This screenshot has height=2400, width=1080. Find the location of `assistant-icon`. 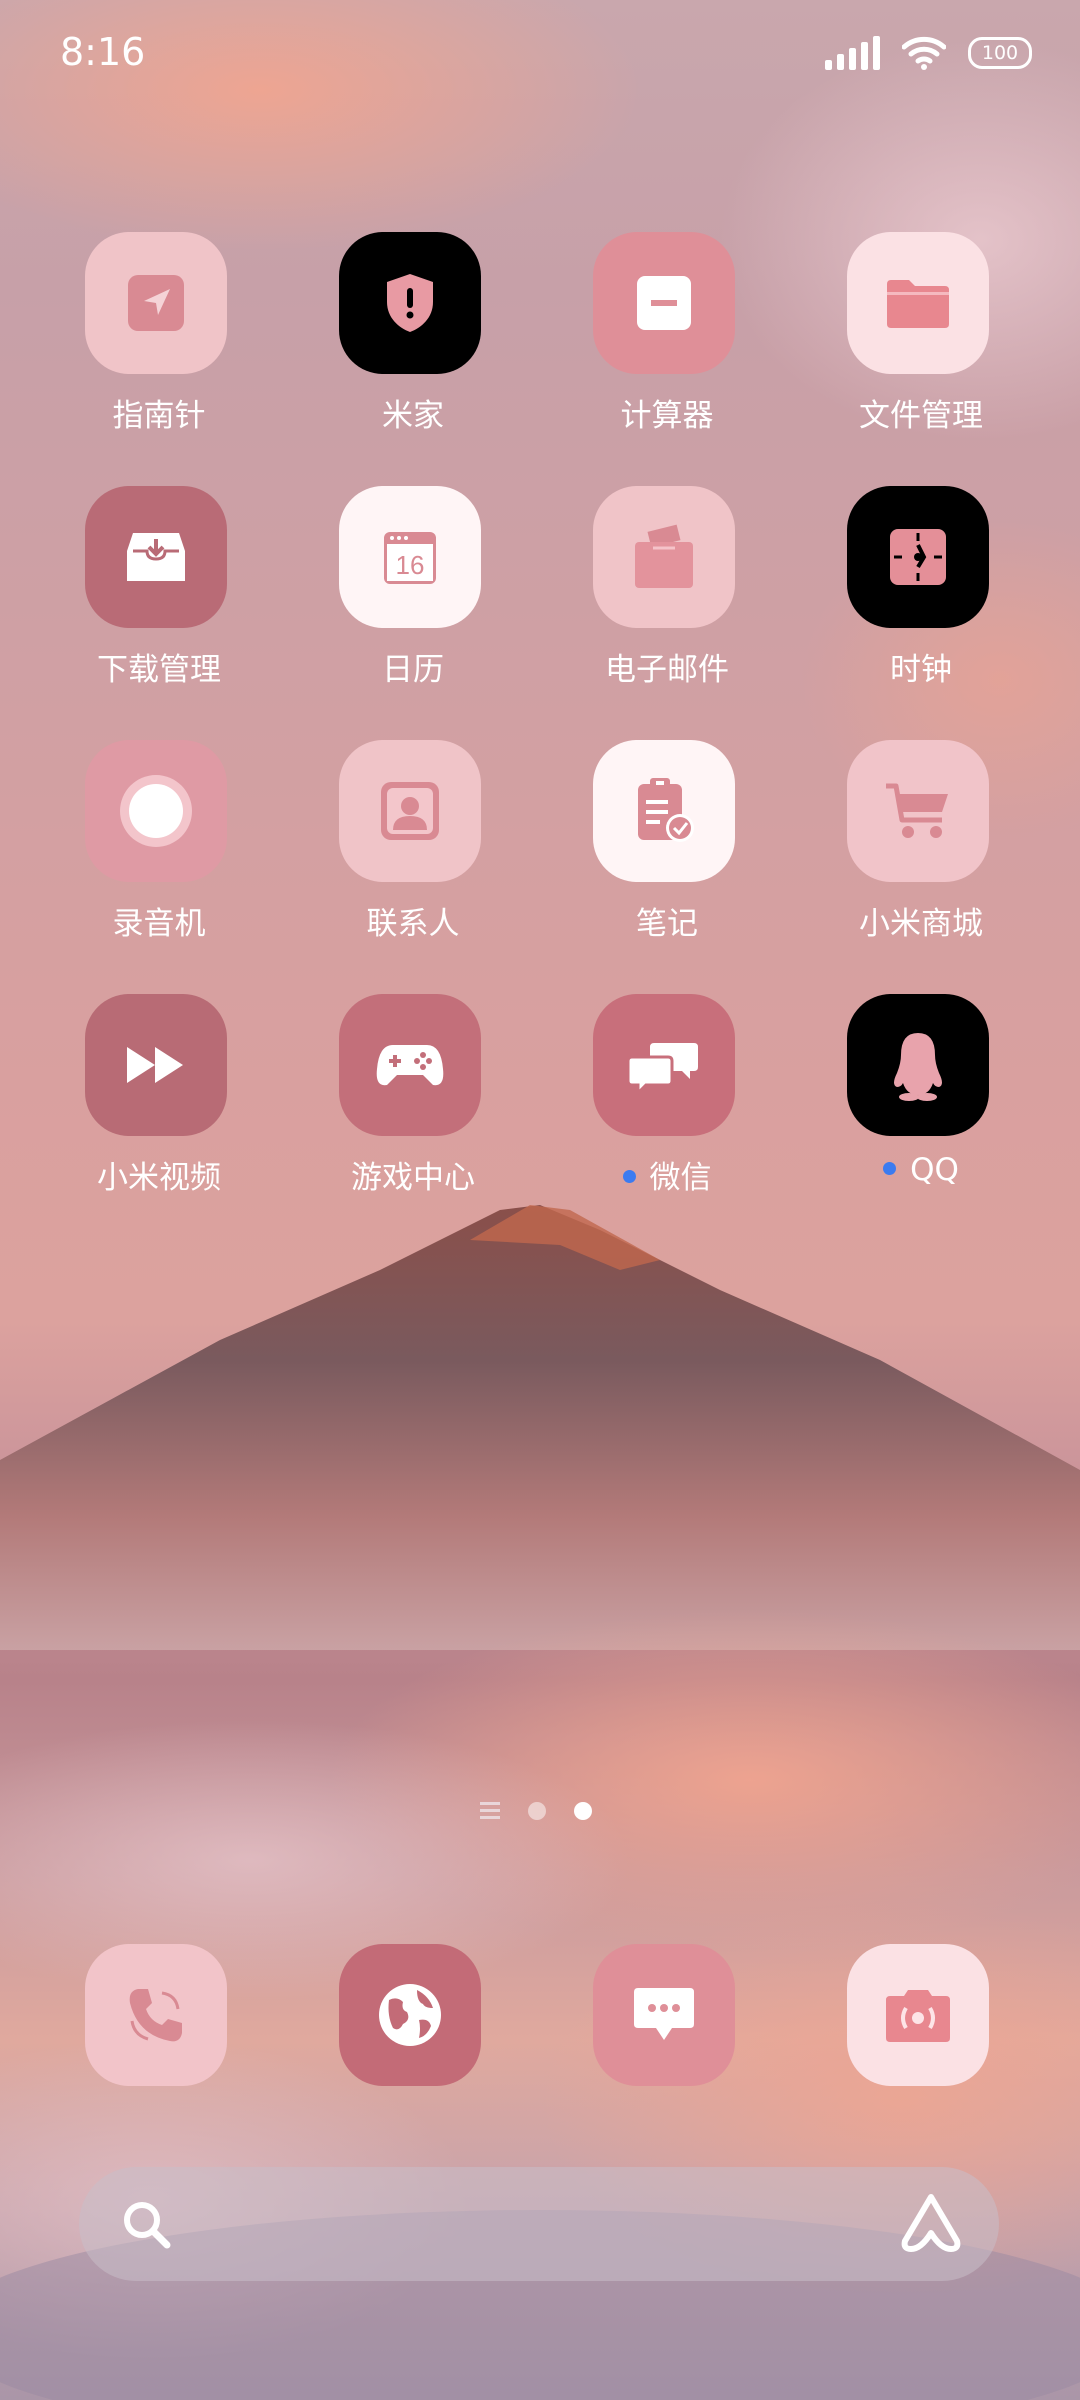

assistant-icon is located at coordinates (931, 2223).